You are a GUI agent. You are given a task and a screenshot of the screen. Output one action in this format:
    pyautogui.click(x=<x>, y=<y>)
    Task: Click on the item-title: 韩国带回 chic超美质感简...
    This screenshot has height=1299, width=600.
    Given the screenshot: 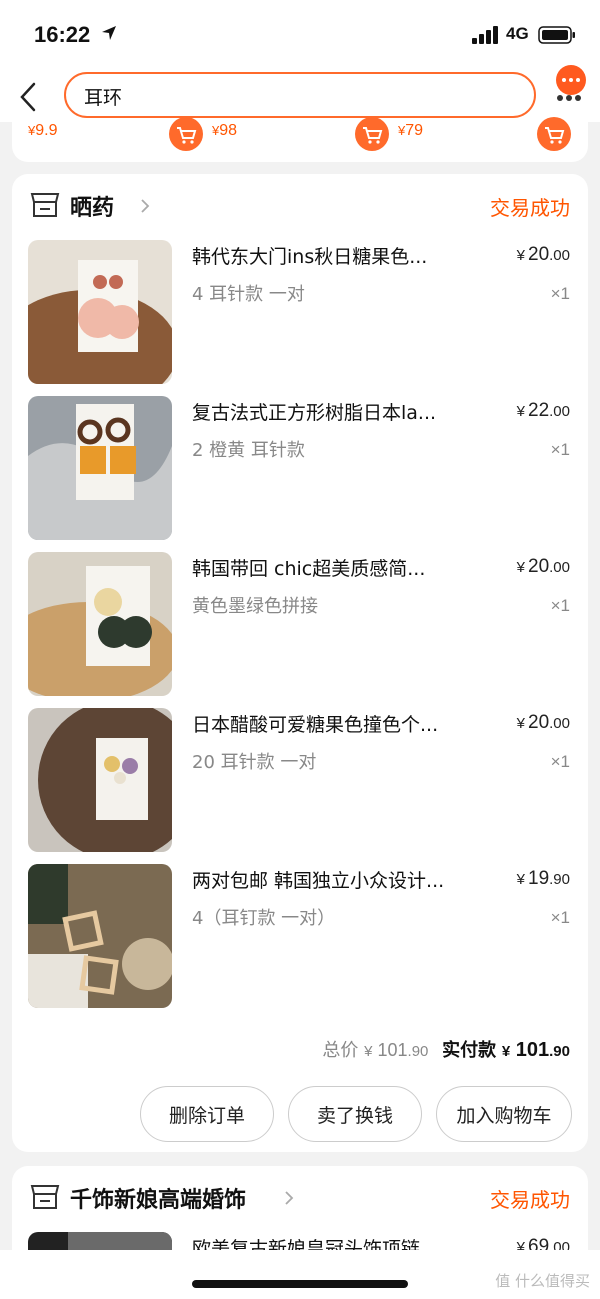 What is the action you would take?
    pyautogui.click(x=342, y=567)
    